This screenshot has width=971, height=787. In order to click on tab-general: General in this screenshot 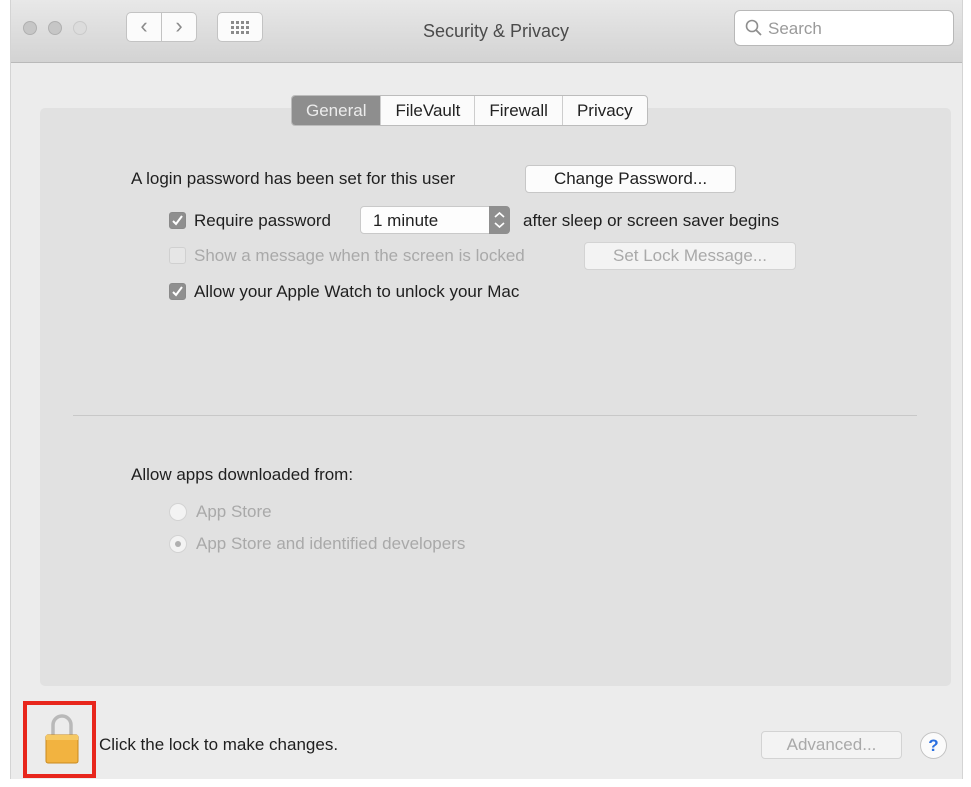, I will do `click(336, 110)`.